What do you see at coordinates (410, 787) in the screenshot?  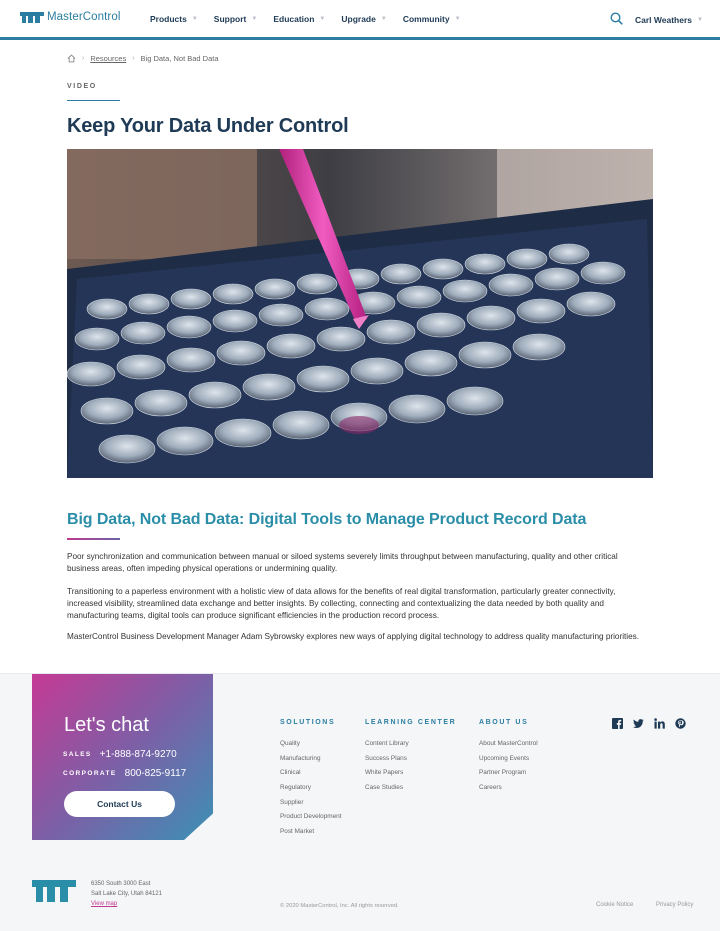 I see `footer-link: Case Studies` at bounding box center [410, 787].